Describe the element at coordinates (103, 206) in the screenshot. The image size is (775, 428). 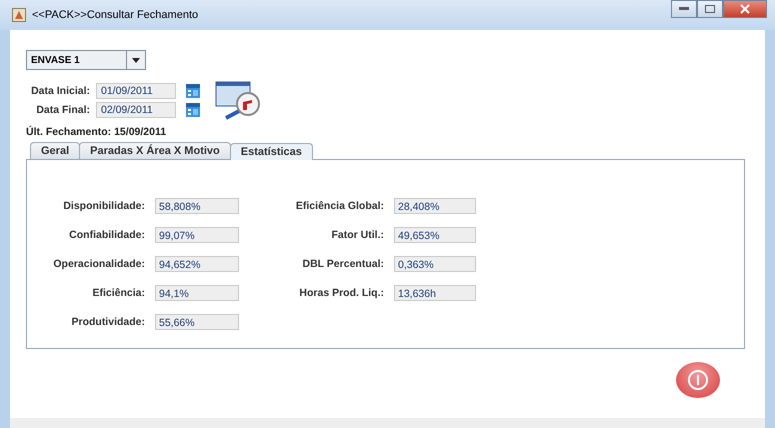
I see `field-label: Disponibilidade:` at that location.